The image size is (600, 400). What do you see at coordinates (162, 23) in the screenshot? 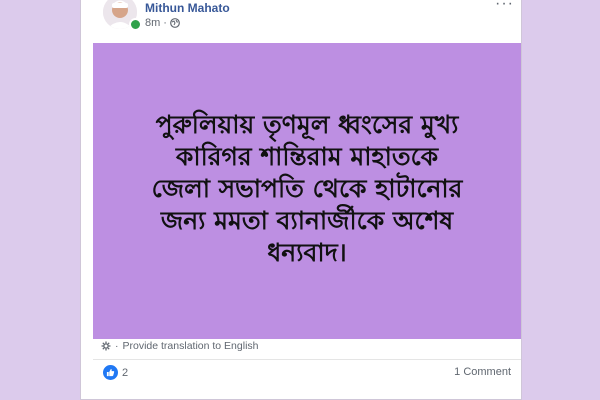
I see `post-meta: 8m ·` at bounding box center [162, 23].